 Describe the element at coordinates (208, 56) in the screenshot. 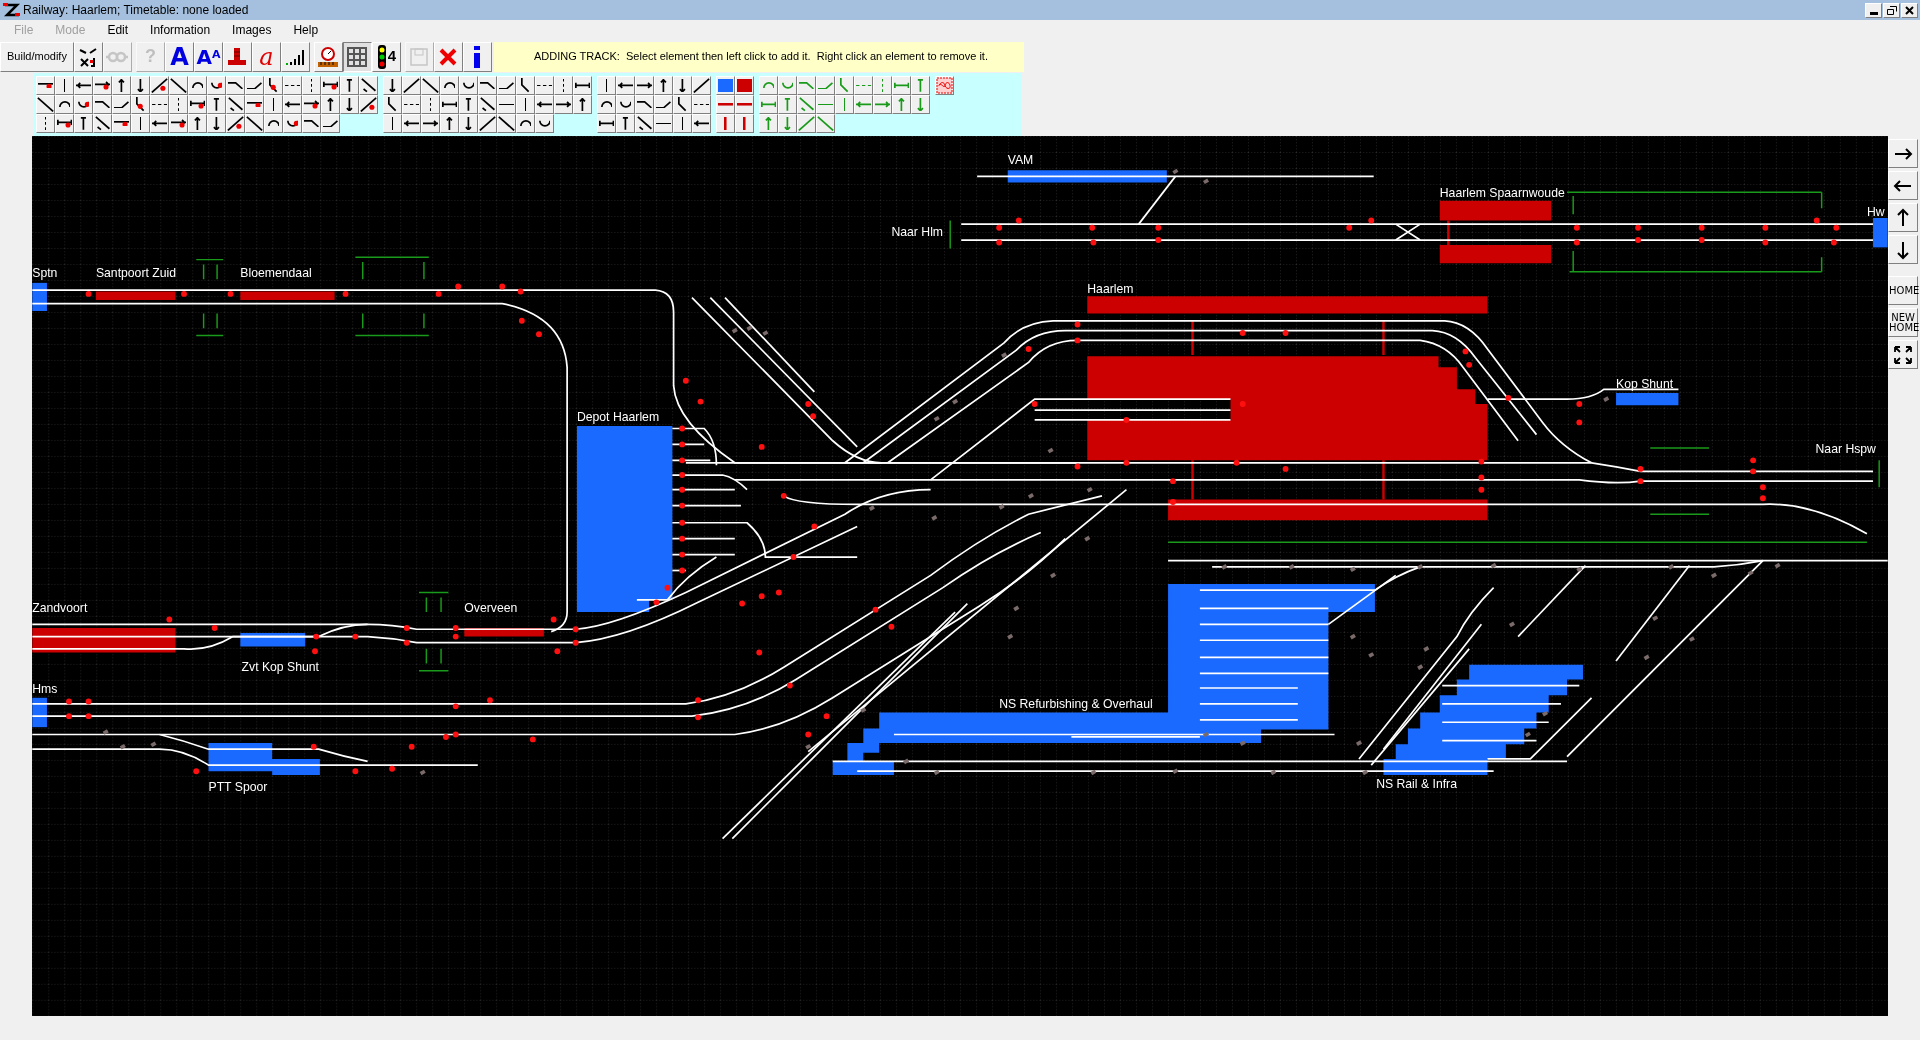

I see `move-text-button: A$^{A}$` at that location.